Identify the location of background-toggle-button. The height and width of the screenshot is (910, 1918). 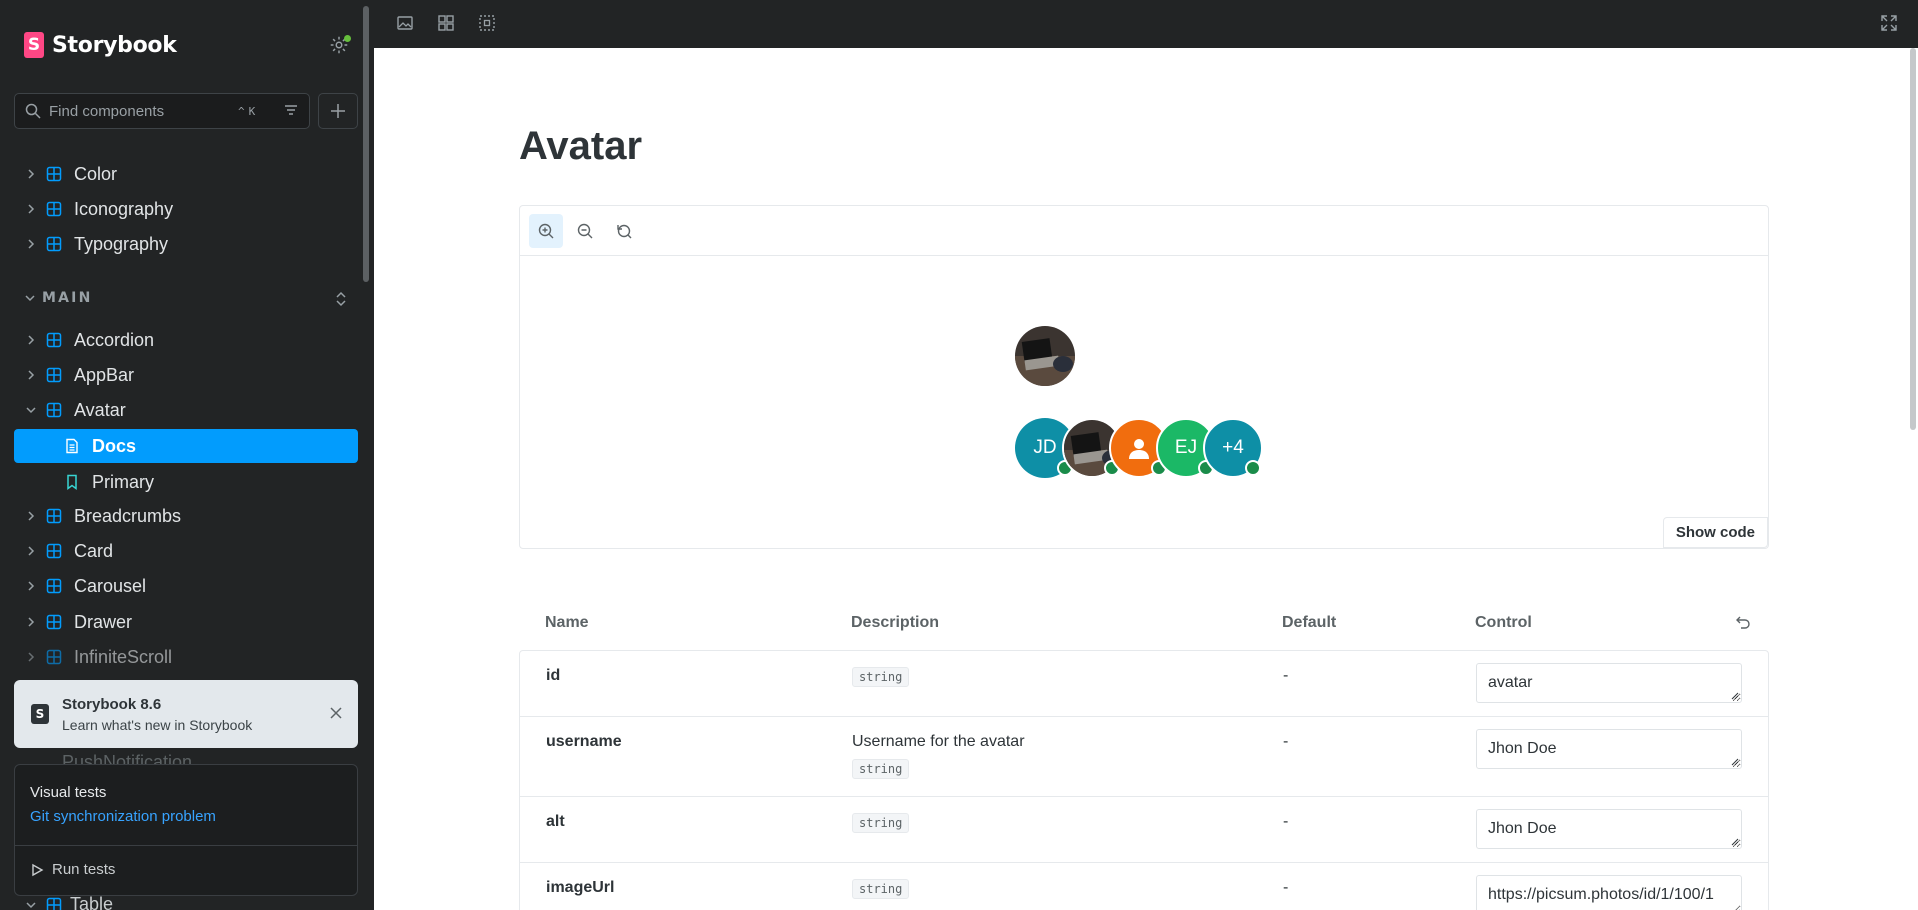
(406, 24).